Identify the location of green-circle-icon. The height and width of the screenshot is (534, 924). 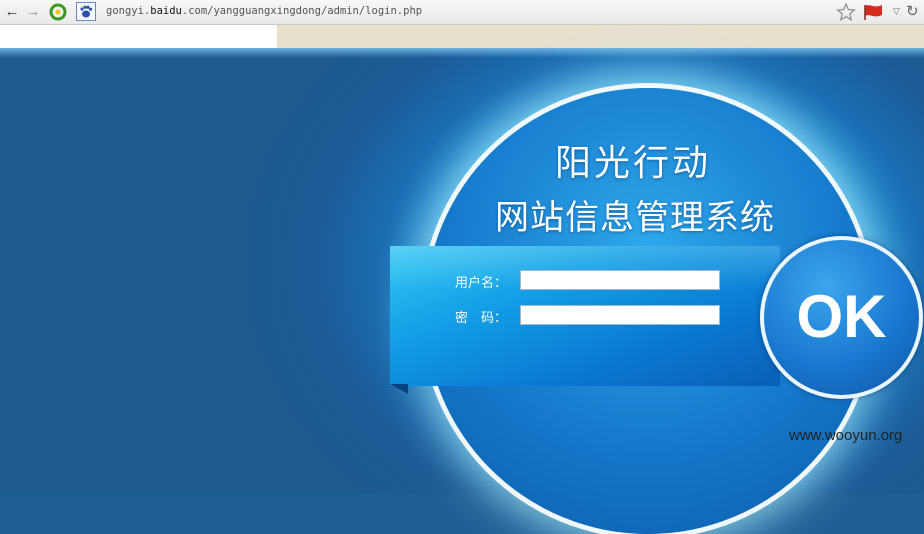
(58, 12).